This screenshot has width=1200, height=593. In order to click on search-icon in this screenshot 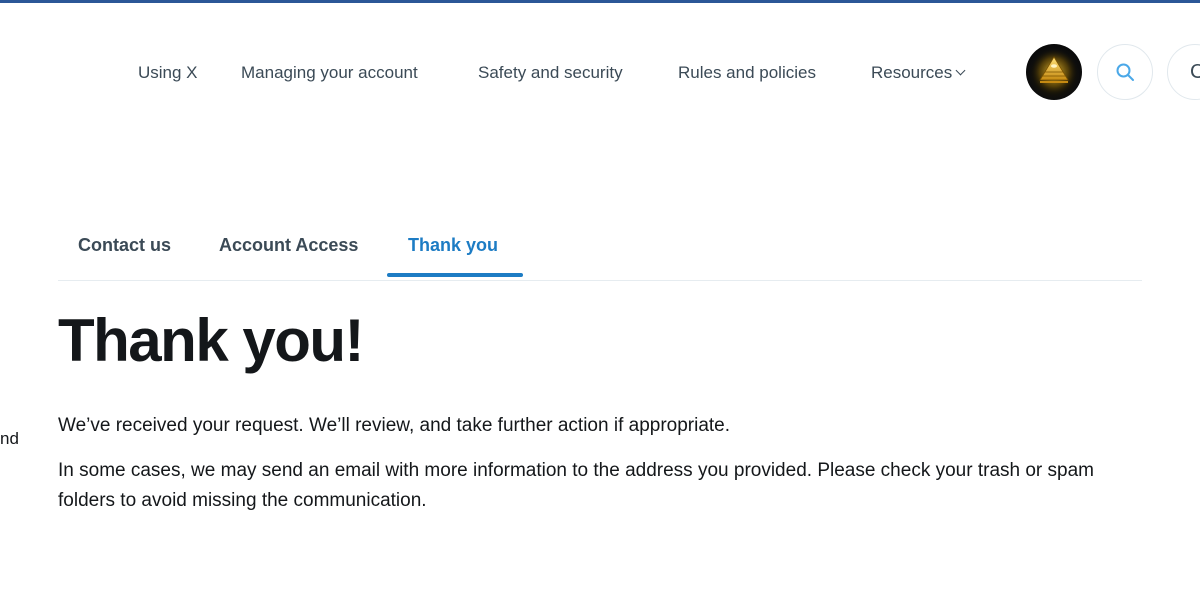, I will do `click(1125, 72)`.